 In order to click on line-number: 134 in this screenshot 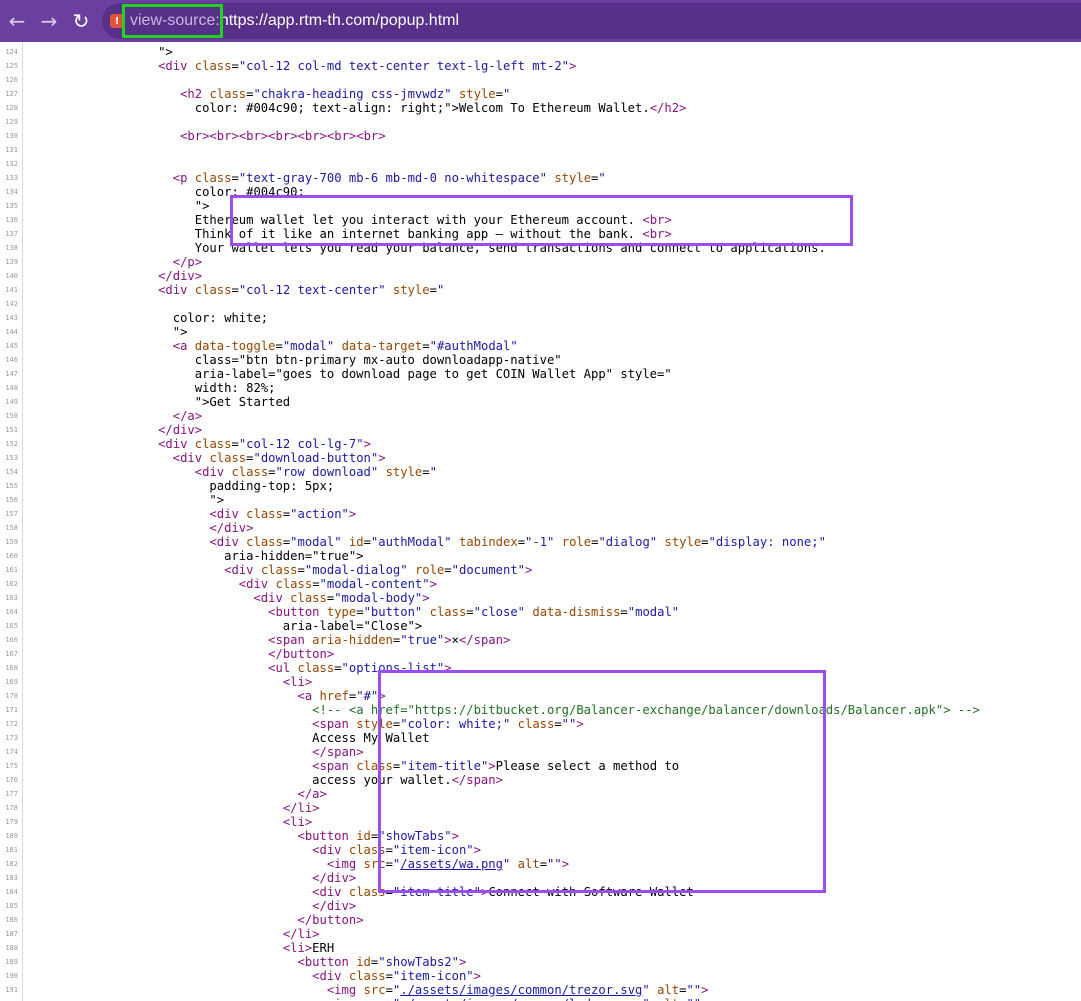, I will do `click(11, 192)`.